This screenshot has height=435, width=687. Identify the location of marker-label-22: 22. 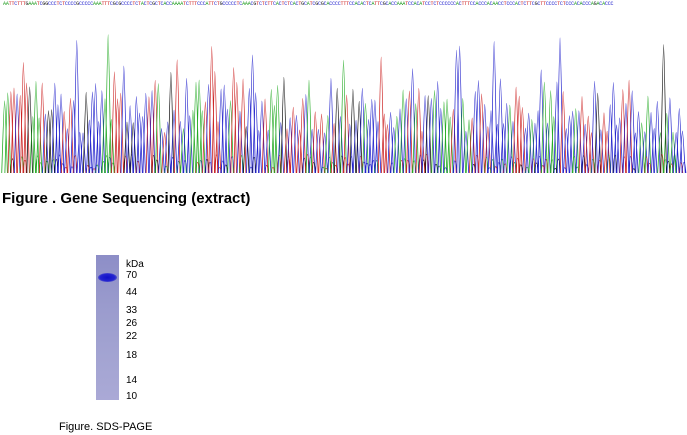
(132, 336).